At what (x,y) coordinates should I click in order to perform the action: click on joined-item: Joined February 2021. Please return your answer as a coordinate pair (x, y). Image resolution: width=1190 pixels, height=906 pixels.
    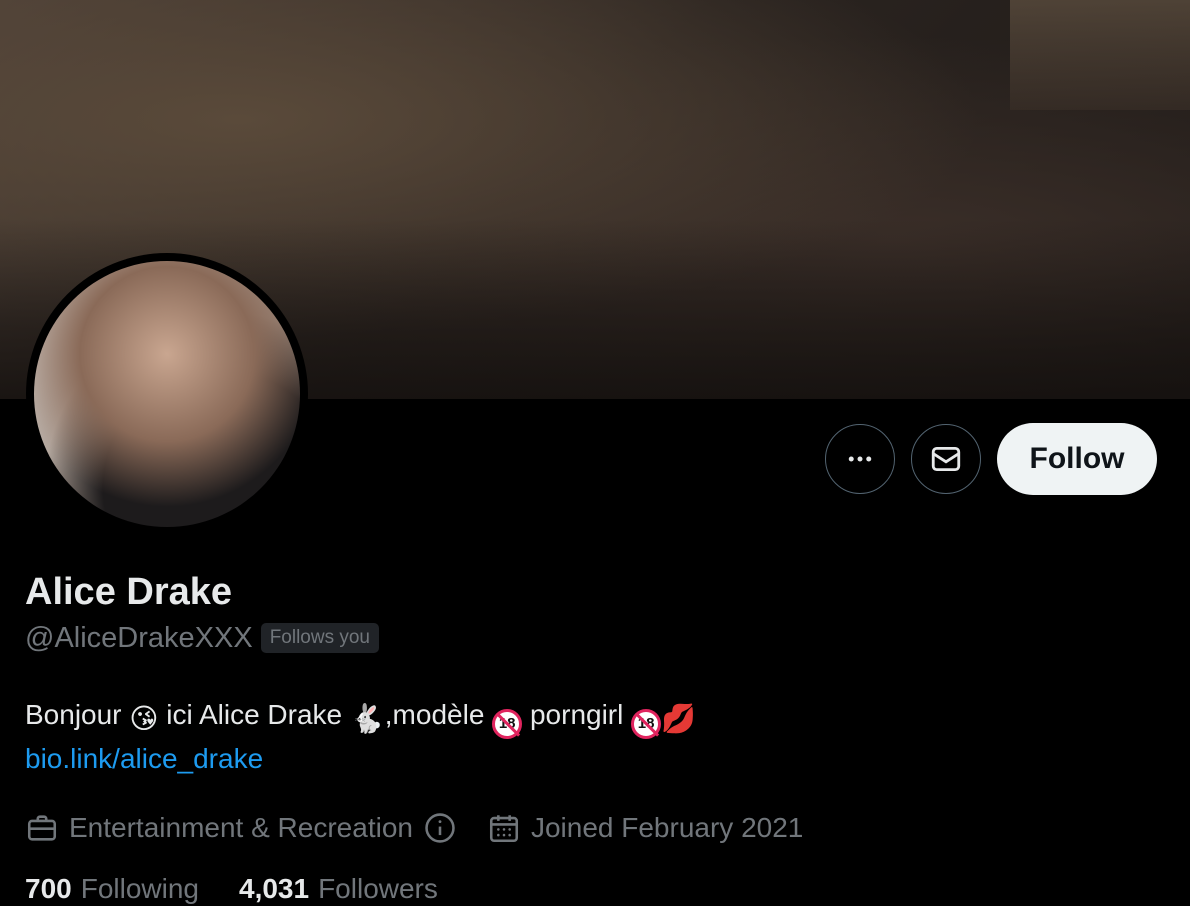
    Looking at the image, I should click on (645, 828).